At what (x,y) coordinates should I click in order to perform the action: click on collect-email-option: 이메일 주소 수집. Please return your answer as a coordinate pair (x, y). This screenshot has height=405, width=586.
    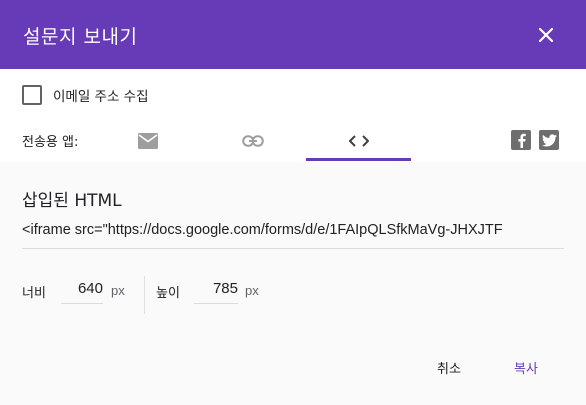
    Looking at the image, I should click on (85, 95).